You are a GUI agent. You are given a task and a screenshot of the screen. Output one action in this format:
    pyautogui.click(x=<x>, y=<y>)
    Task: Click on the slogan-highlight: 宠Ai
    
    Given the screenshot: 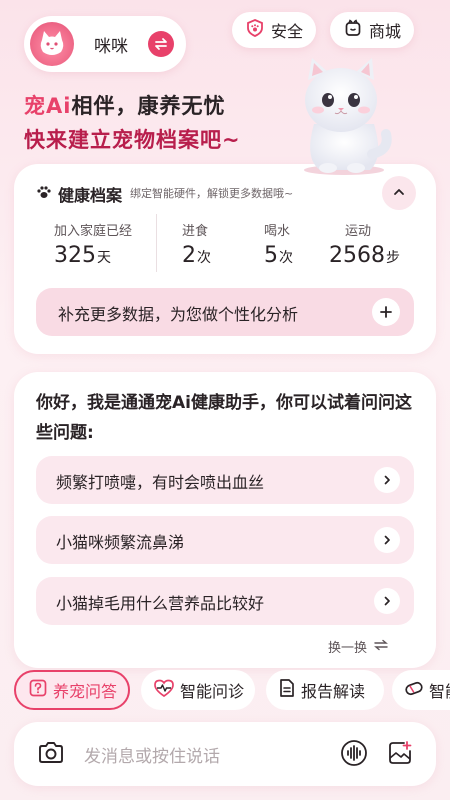 What is the action you would take?
    pyautogui.click(x=48, y=106)
    